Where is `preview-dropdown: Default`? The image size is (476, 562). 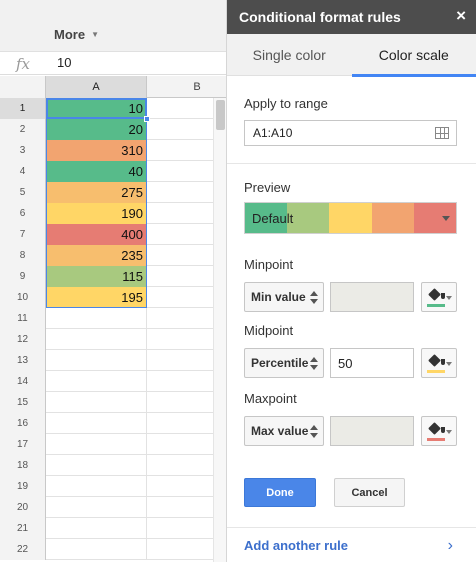
preview-dropdown: Default is located at coordinates (350, 218).